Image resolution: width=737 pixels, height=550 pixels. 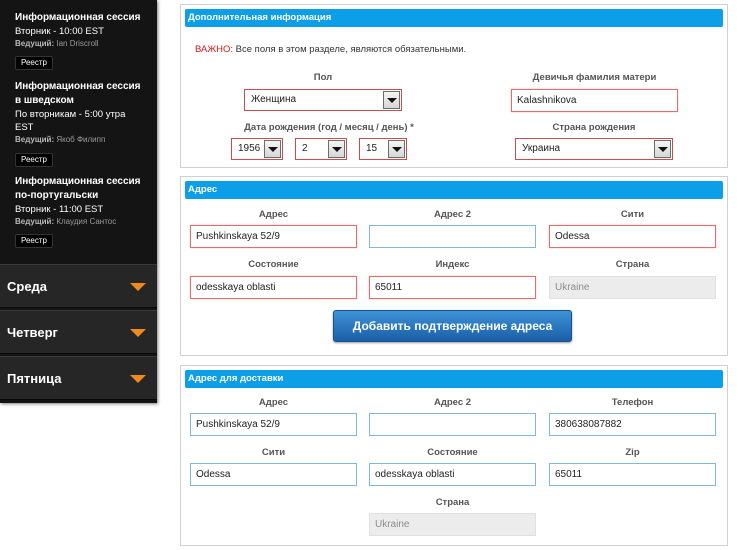 What do you see at coordinates (77, 43) in the screenshot?
I see `session-host-name: Ian Driscroll` at bounding box center [77, 43].